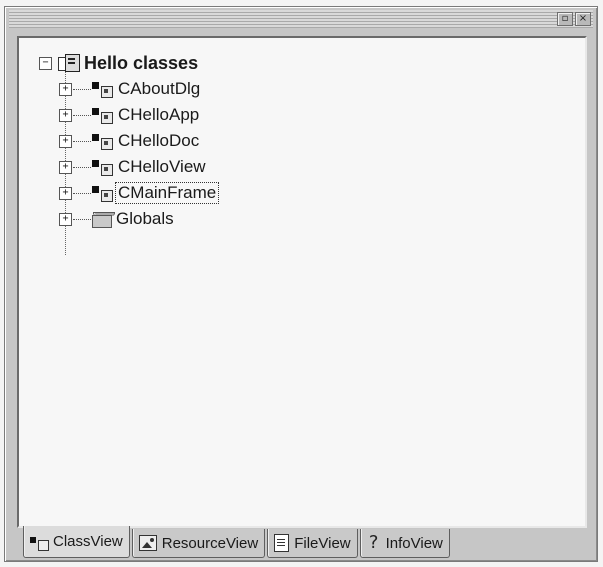 The image size is (603, 567). I want to click on tree-item-chelloapp: + CHelloApp, so click(129, 115).